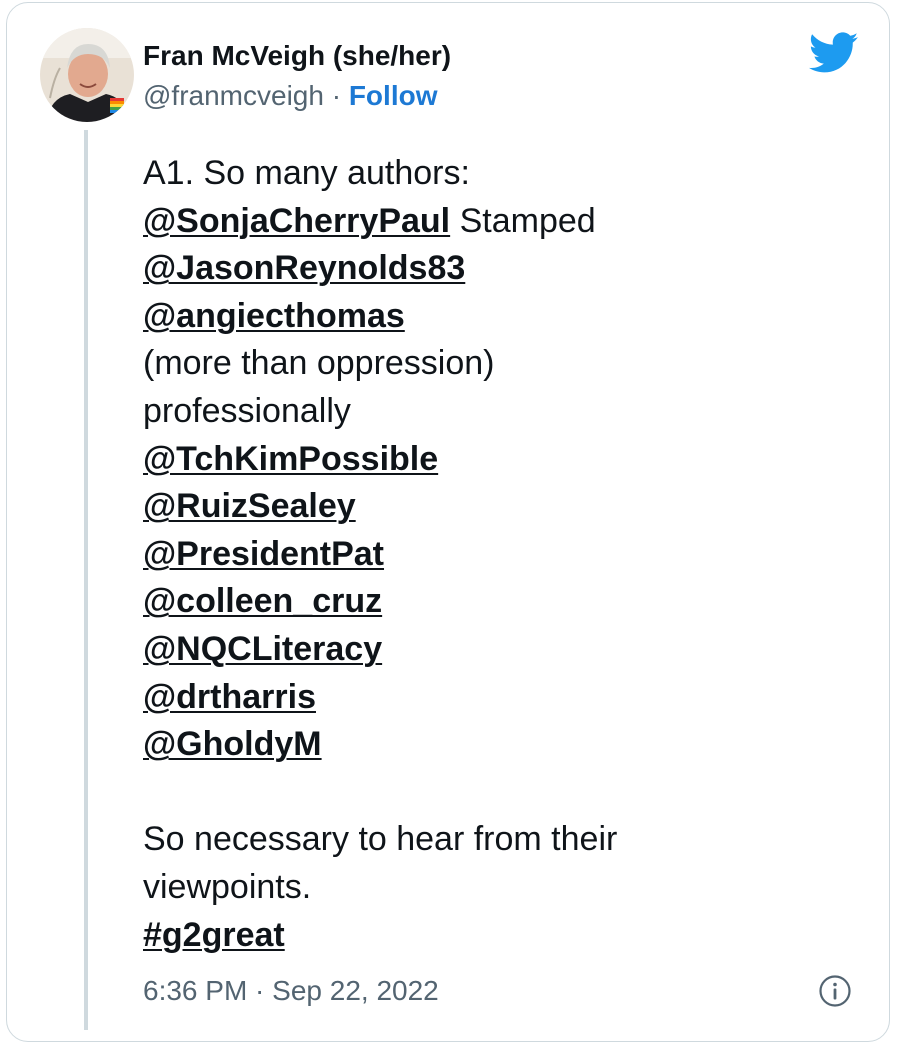 The image size is (899, 1042). I want to click on mention-link: @SonjaCherryPaul, so click(296, 221).